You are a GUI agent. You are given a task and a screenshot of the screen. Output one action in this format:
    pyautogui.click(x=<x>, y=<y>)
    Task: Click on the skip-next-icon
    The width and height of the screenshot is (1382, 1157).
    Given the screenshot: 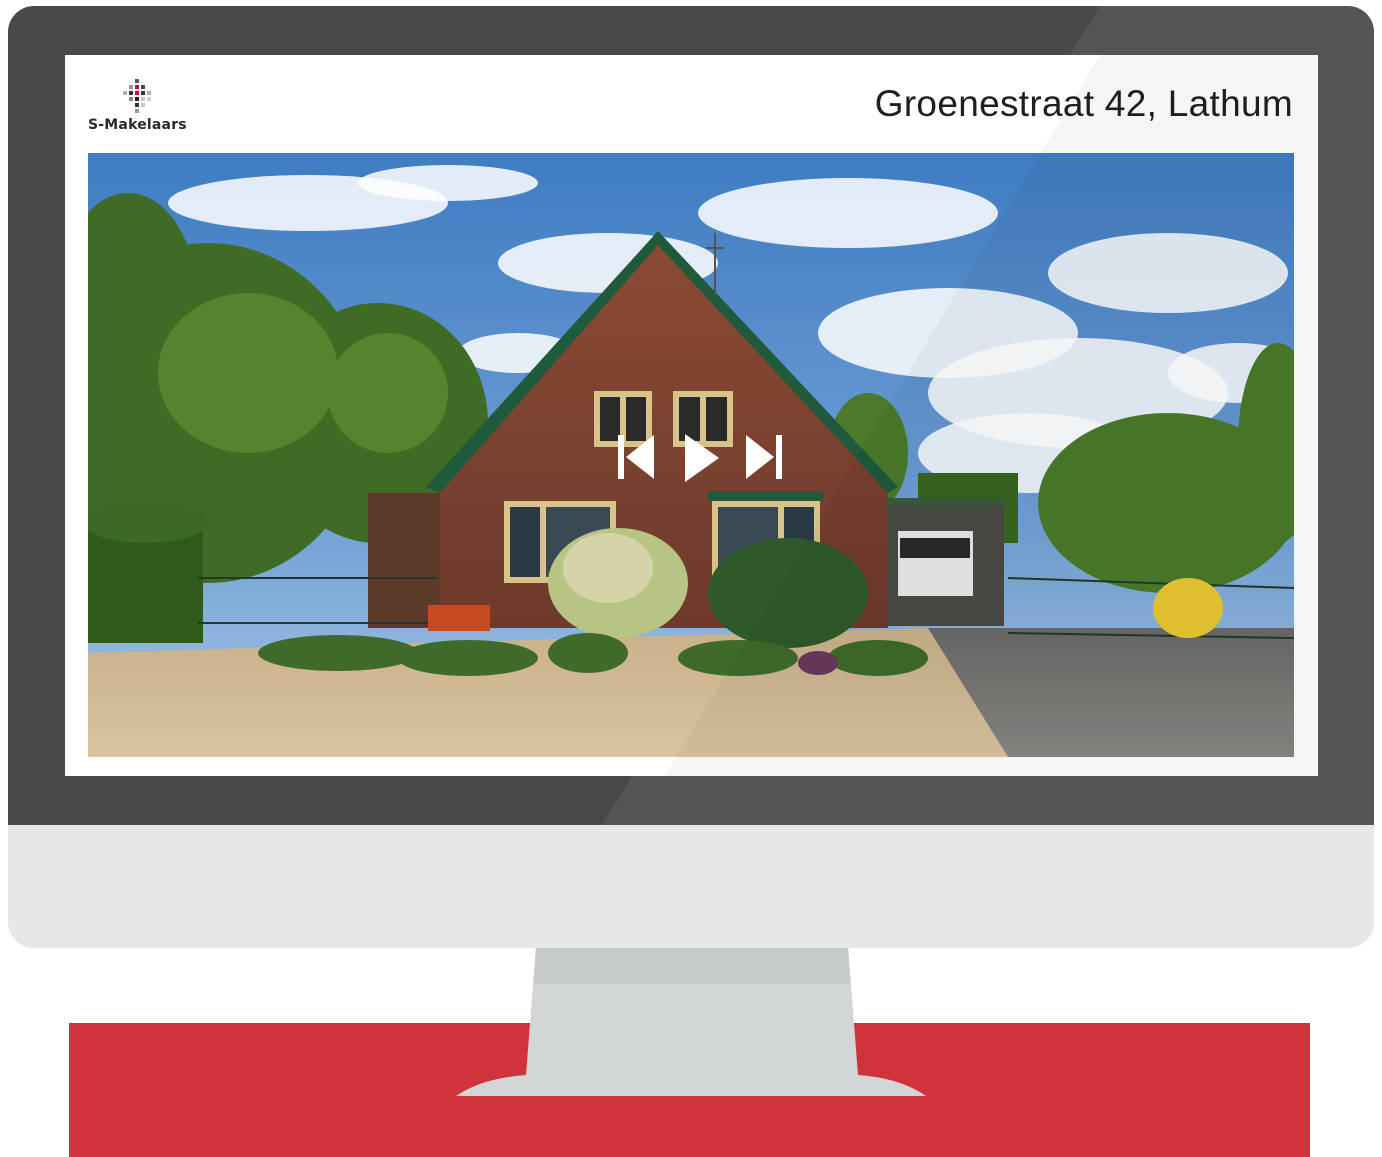 What is the action you would take?
    pyautogui.click(x=764, y=457)
    